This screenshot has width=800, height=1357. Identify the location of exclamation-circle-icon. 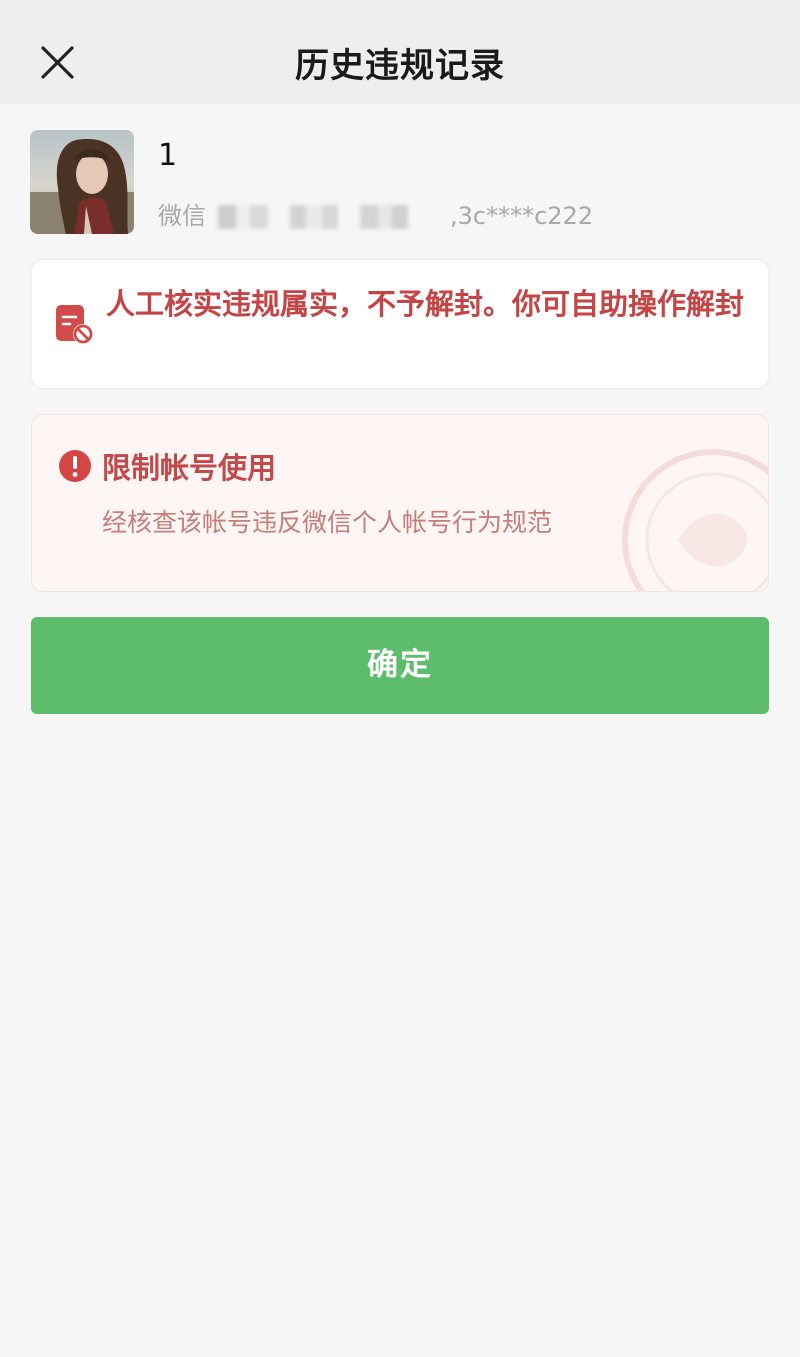
(75, 466).